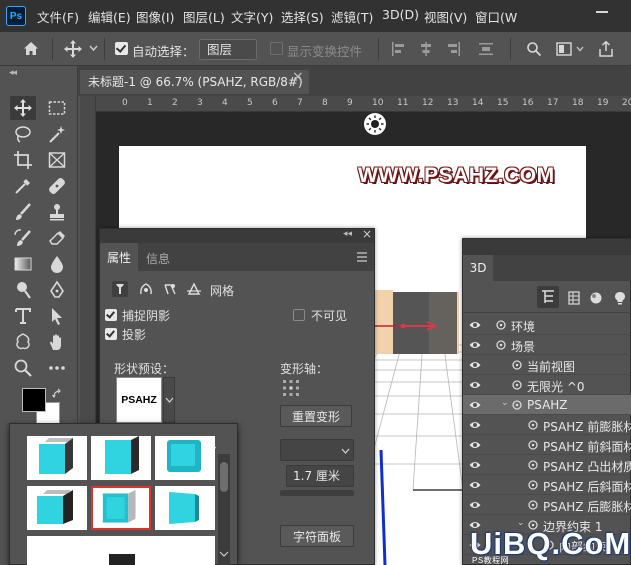 This screenshot has width=631, height=565. I want to click on close-panel-icon: ×, so click(367, 234).